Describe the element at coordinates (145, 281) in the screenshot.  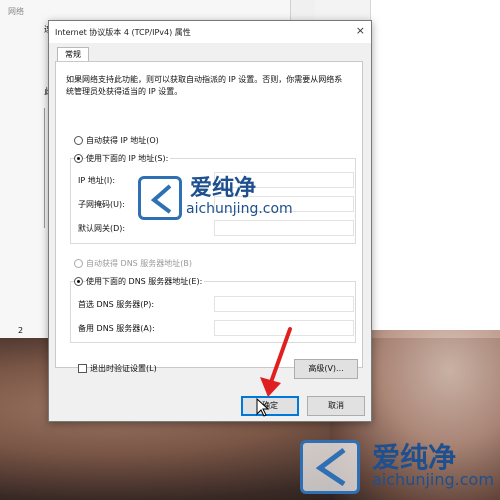
I see `dns-manual-label: 使用下面的 DNS 服务器地址(E):` at that location.